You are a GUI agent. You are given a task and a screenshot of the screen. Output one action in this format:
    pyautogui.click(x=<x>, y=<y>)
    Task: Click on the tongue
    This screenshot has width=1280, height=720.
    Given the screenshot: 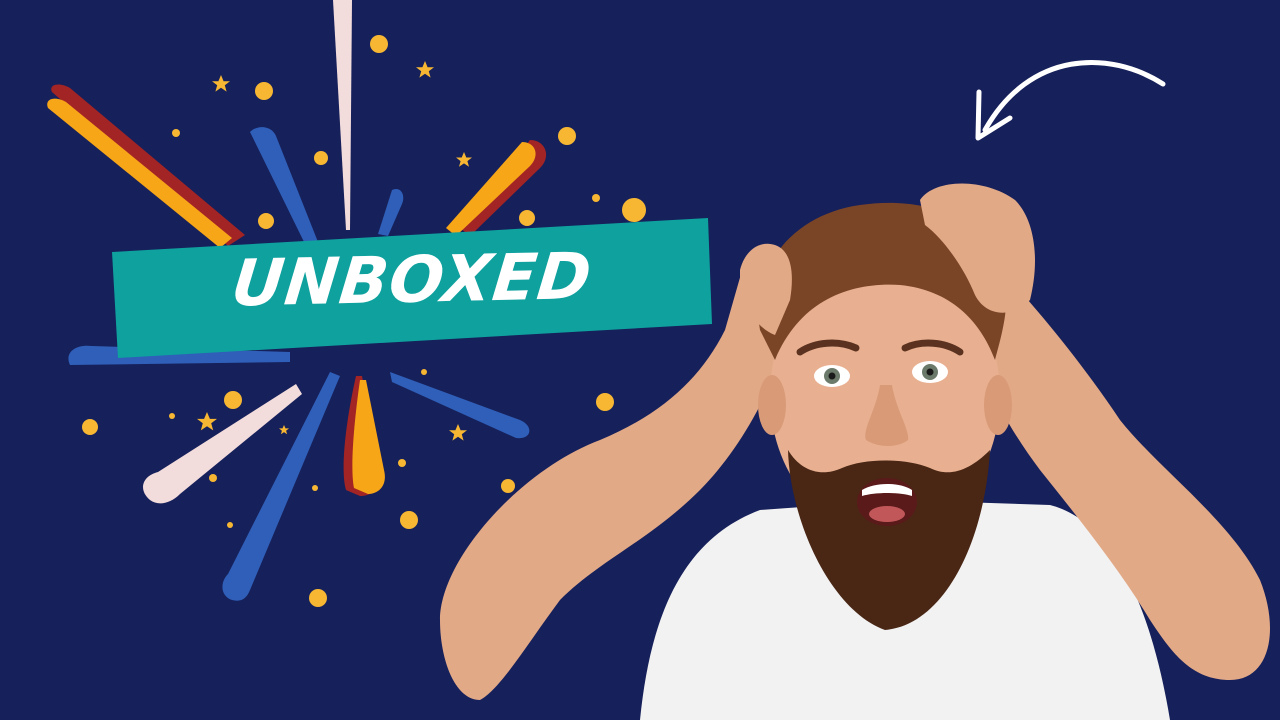 What is the action you would take?
    pyautogui.click(x=887, y=514)
    